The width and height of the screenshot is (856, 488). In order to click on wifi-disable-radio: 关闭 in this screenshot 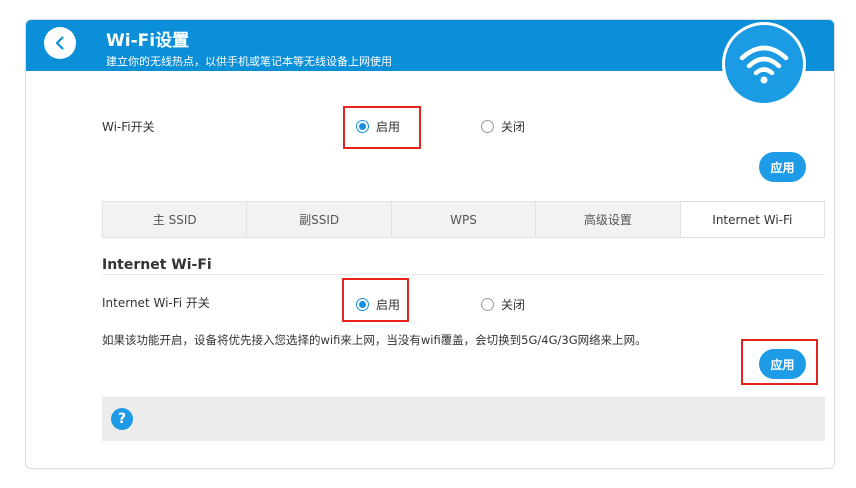, I will do `click(503, 126)`.